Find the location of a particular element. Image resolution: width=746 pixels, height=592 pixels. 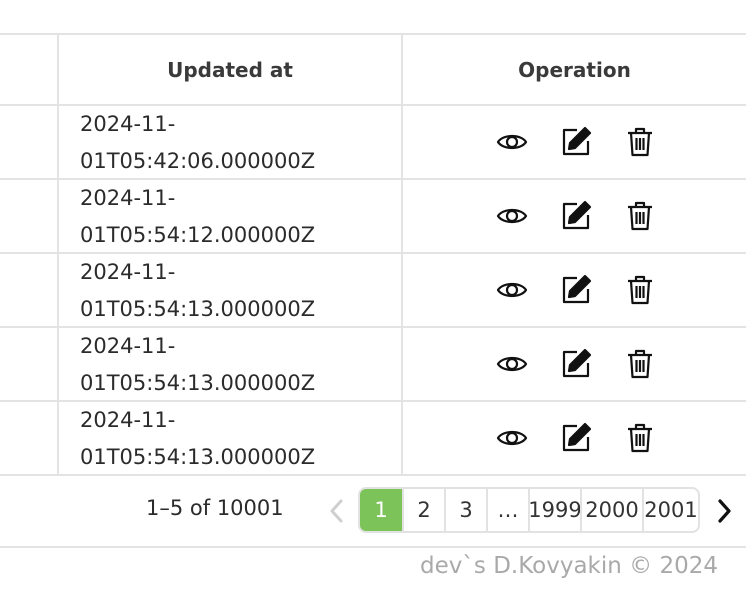

prev-page-button is located at coordinates (337, 511).